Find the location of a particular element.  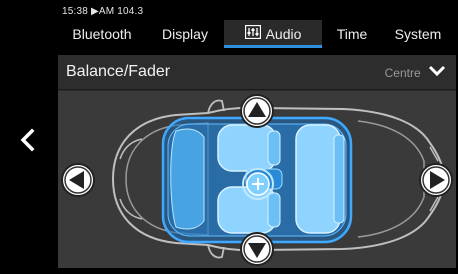

tab-label: Time is located at coordinates (352, 34).